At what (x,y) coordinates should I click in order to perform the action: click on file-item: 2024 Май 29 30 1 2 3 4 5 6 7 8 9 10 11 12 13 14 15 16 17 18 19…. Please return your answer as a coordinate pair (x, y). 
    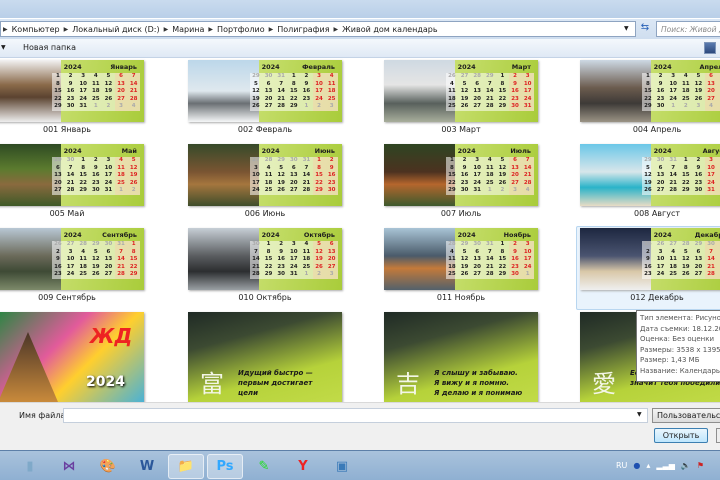
    Looking at the image, I should click on (78, 184).